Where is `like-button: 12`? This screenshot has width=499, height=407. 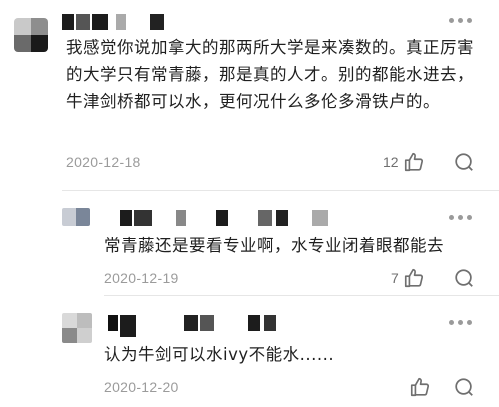
like-button: 12 is located at coordinates (404, 162).